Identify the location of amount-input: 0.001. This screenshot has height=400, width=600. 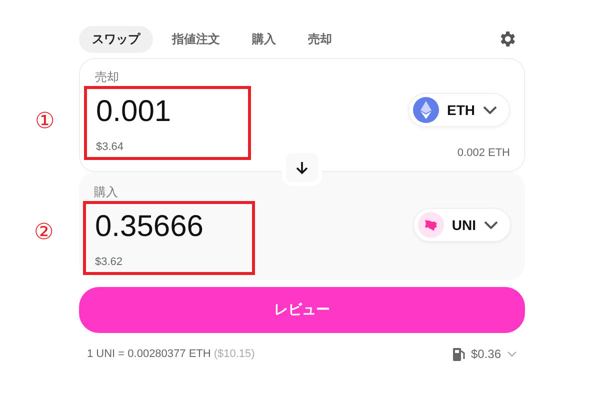
(168, 112).